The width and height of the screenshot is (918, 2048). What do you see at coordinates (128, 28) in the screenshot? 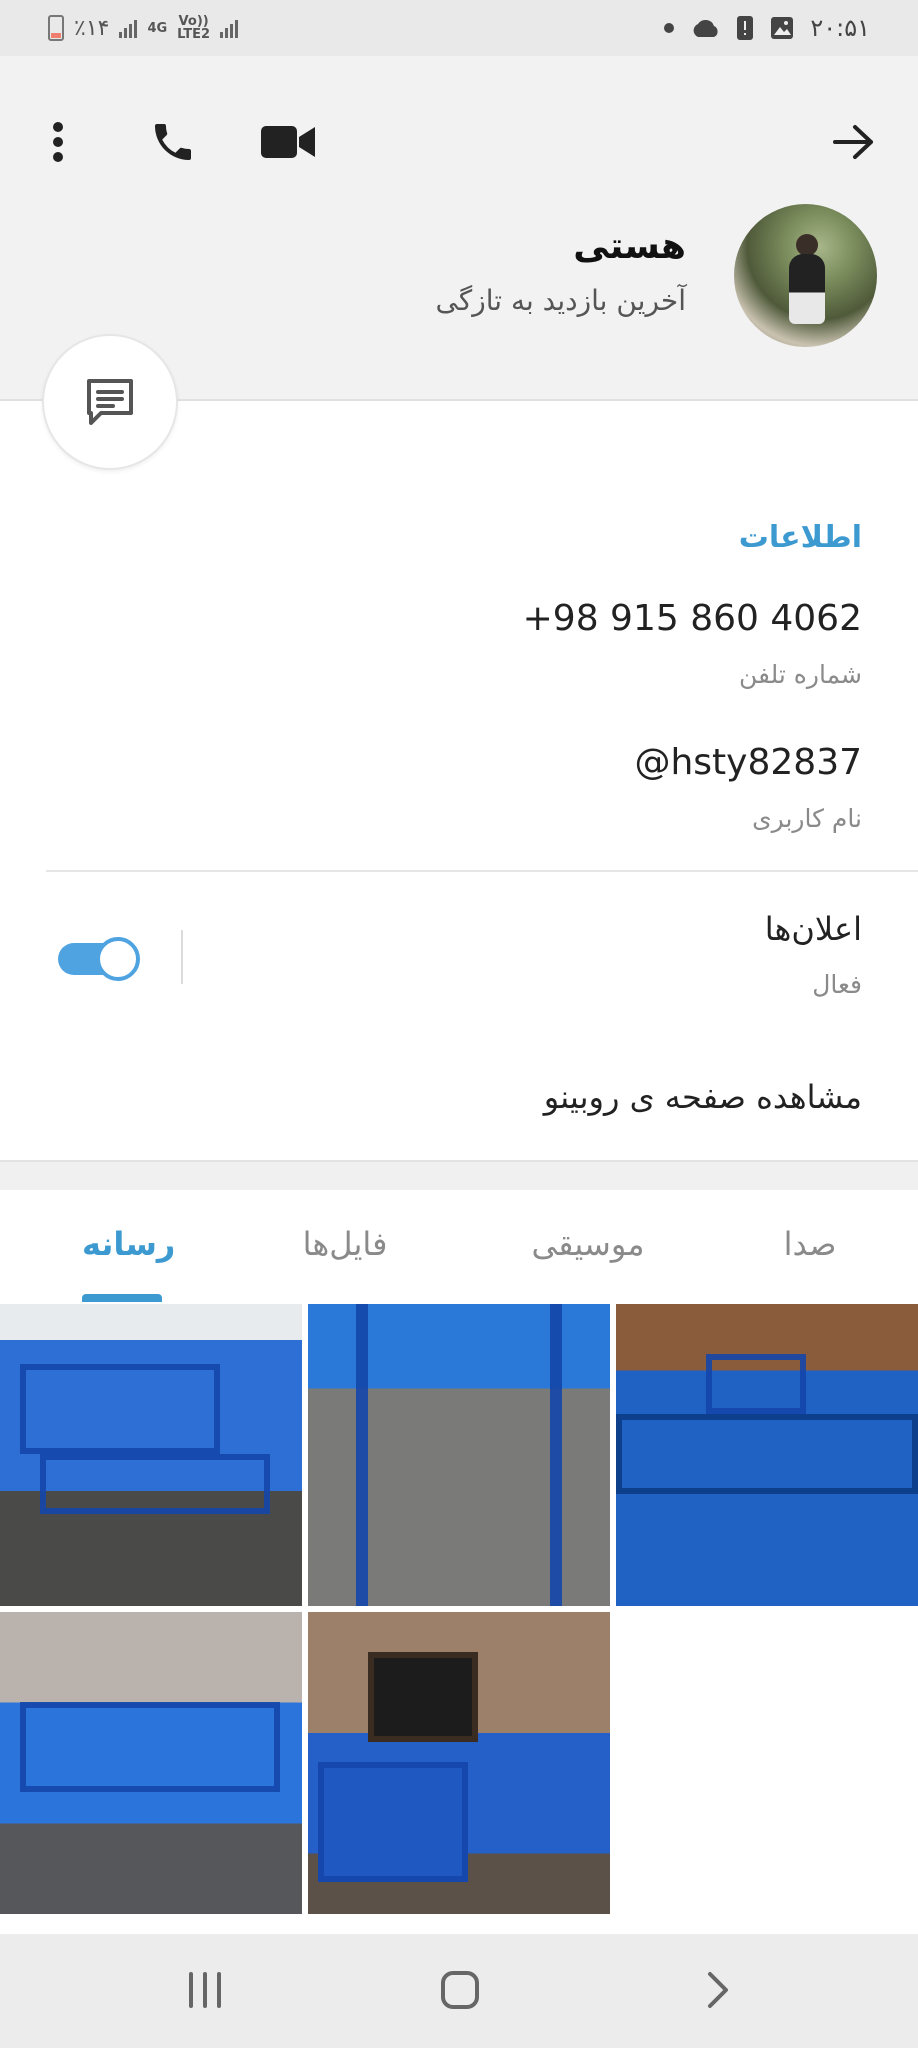
I see `signal-icon` at bounding box center [128, 28].